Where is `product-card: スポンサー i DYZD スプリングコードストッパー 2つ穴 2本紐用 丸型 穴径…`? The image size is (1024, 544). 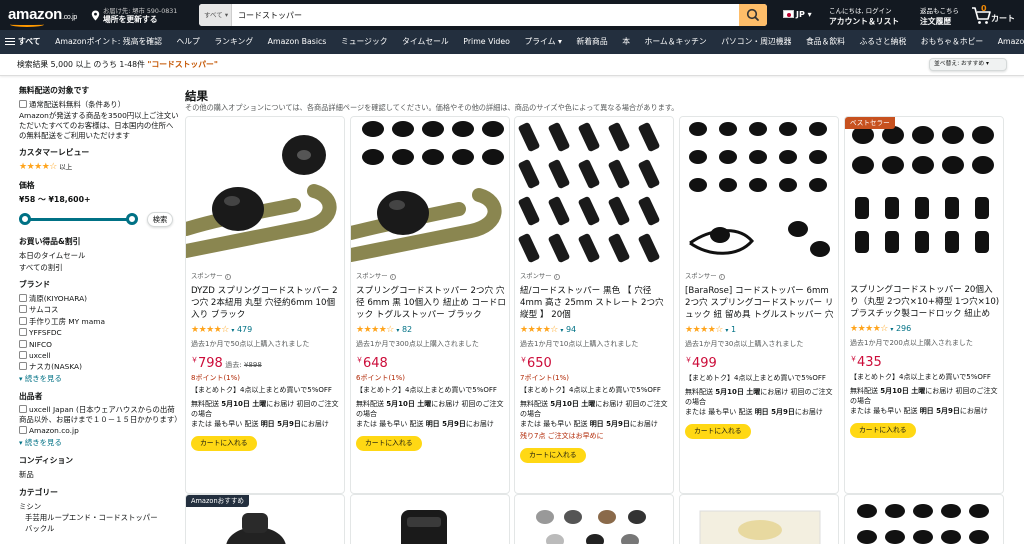 product-card: スポンサー i DYZD スプリングコードストッパー 2つ穴 2本紐用 丸型 穴径… is located at coordinates (265, 305).